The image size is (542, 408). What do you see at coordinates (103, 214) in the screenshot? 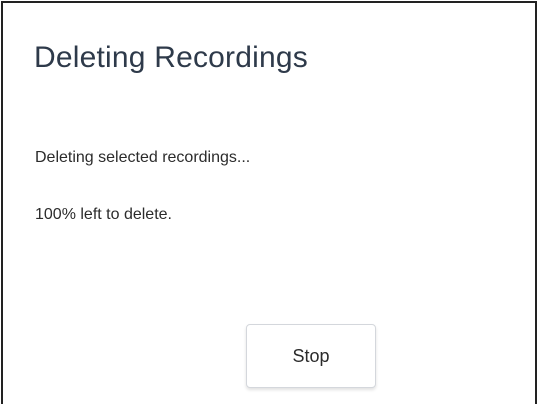
I see `progress-message: 100% left to delete.` at bounding box center [103, 214].